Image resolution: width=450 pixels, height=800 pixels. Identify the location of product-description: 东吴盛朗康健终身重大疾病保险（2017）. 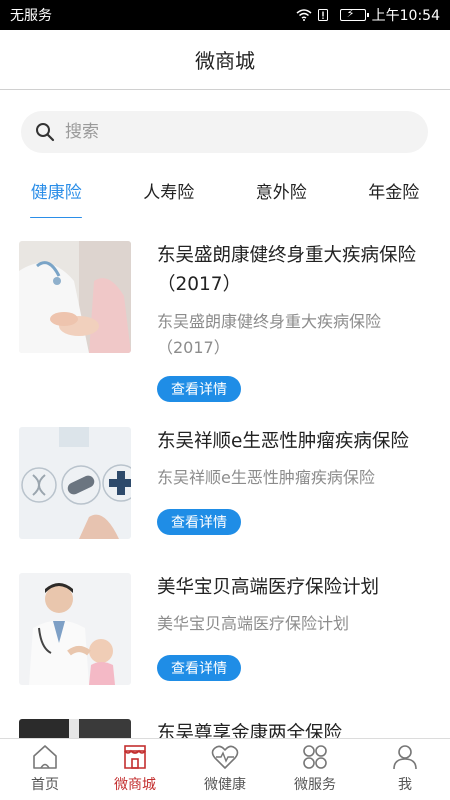
(269, 334).